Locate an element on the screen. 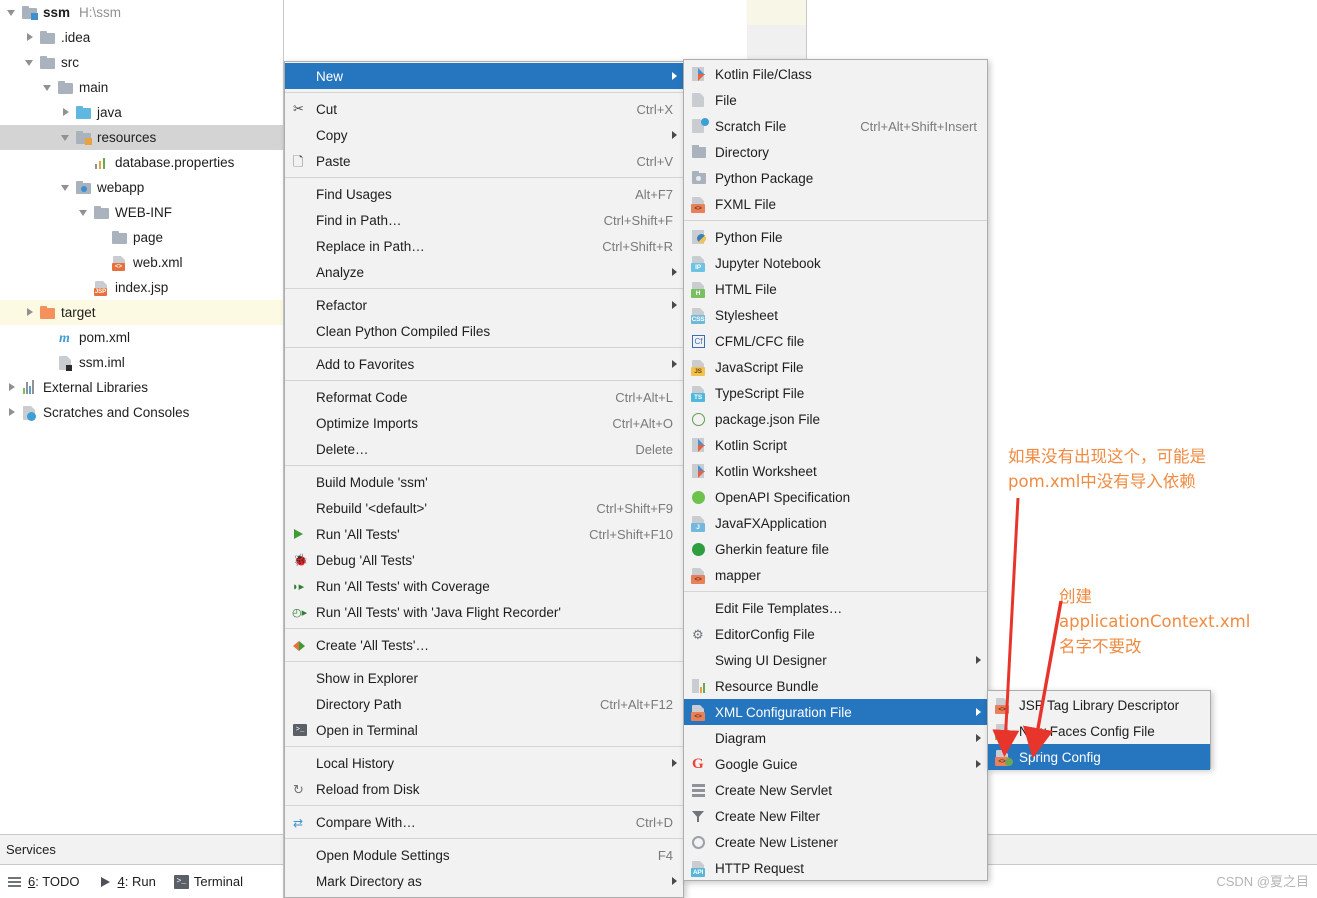  context-menu-item-debug--all-tests: 🐞 Debug 'All Tests' is located at coordinates (484, 560).